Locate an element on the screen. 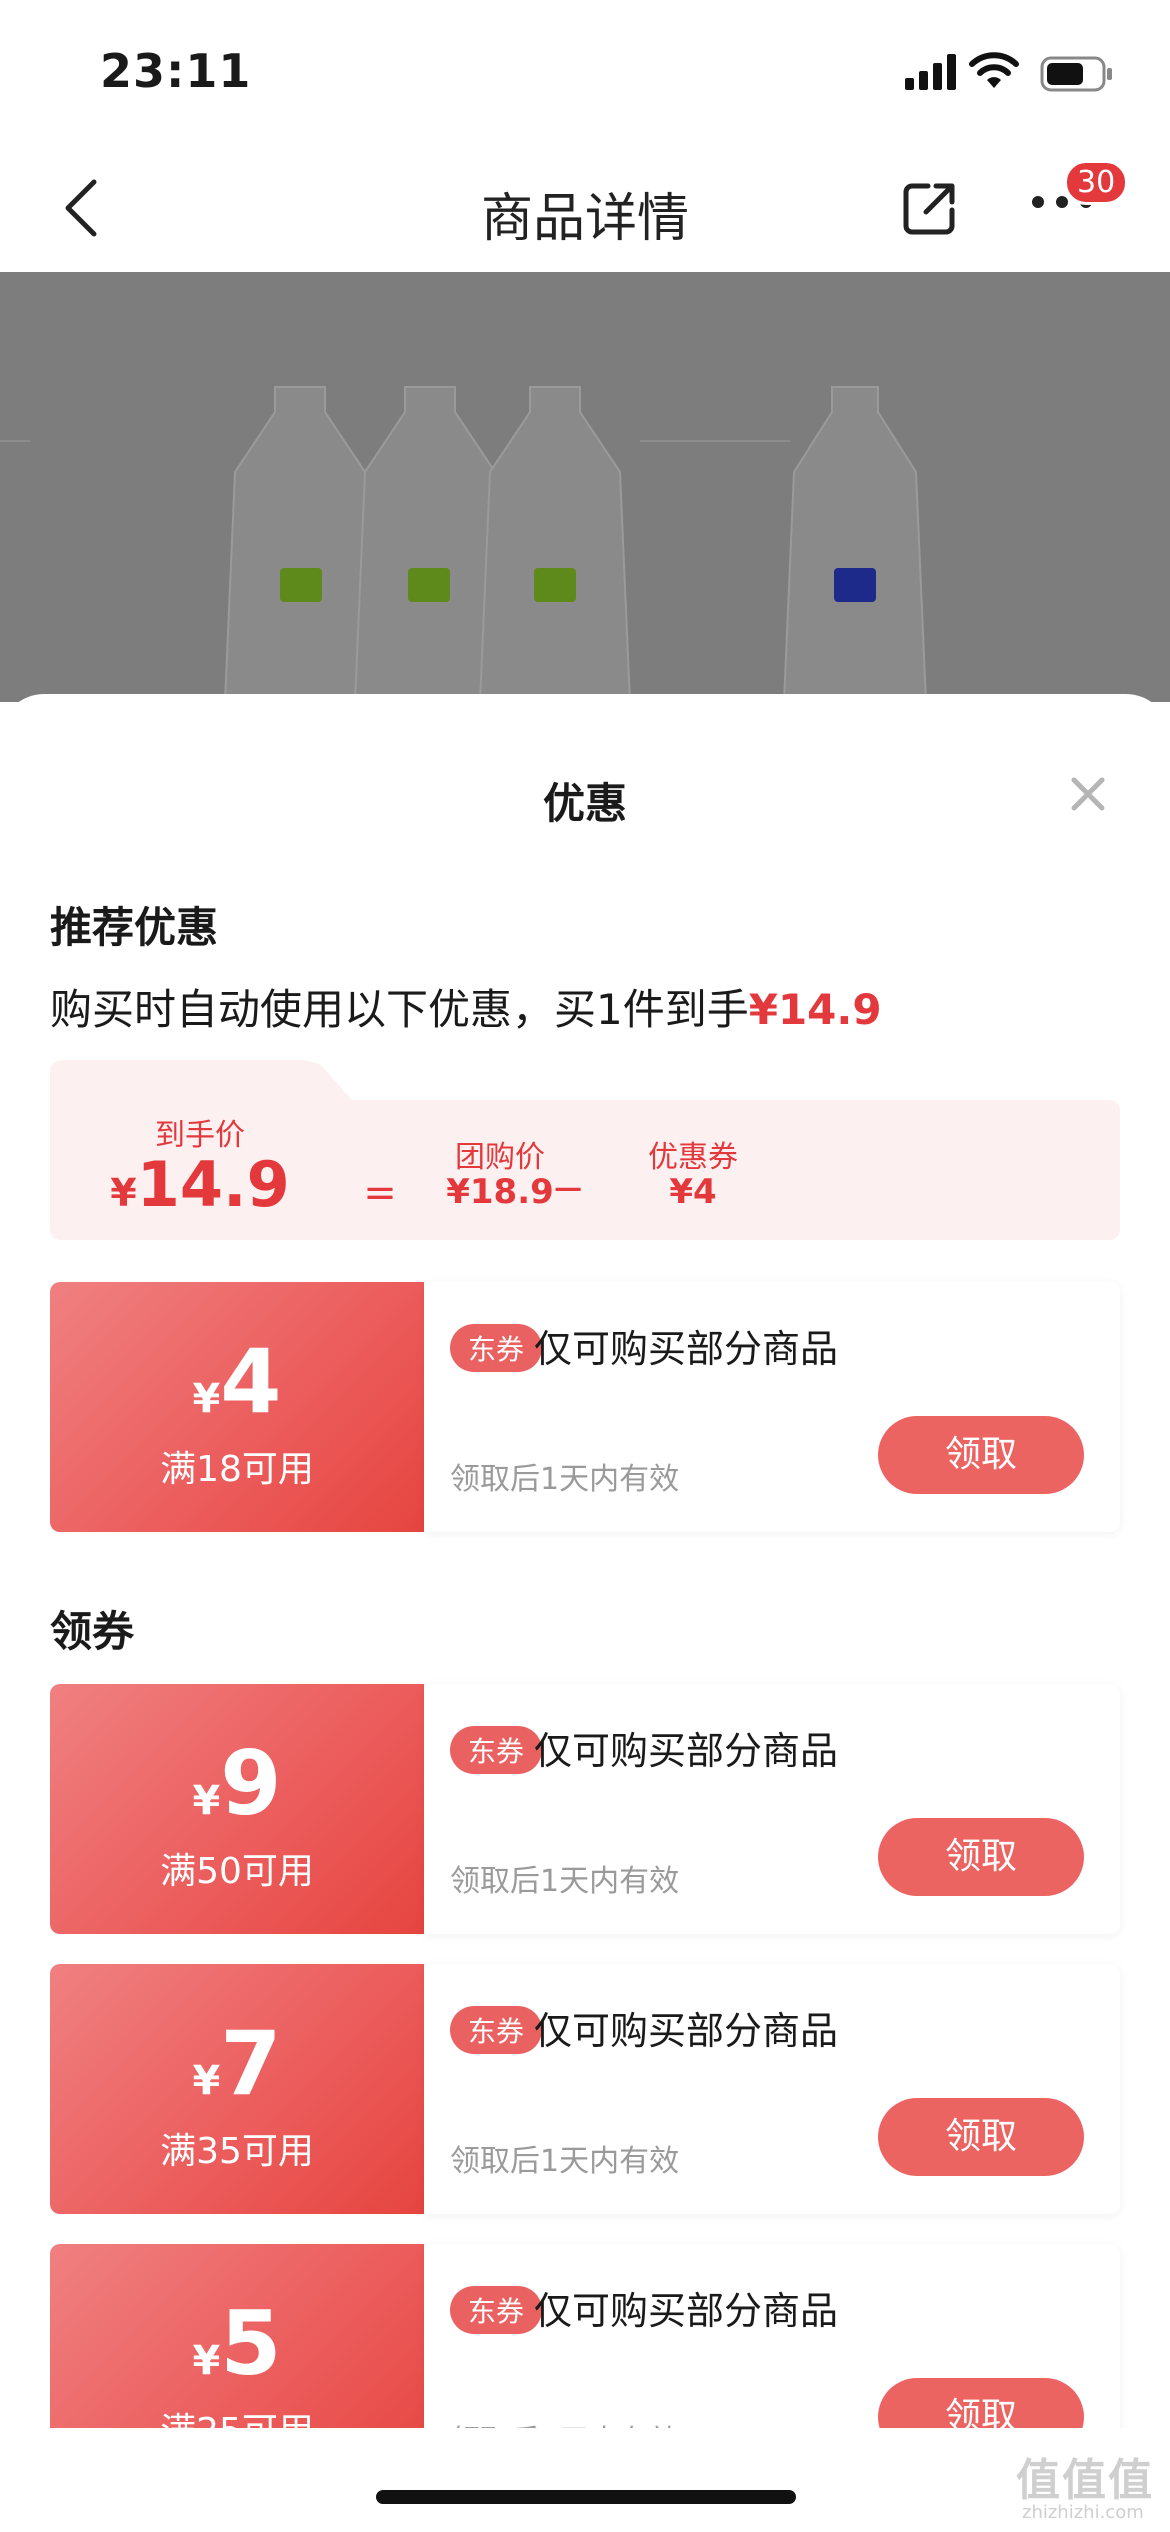  coupon-amount-block: ¥9 满50可用 is located at coordinates (237, 1809).